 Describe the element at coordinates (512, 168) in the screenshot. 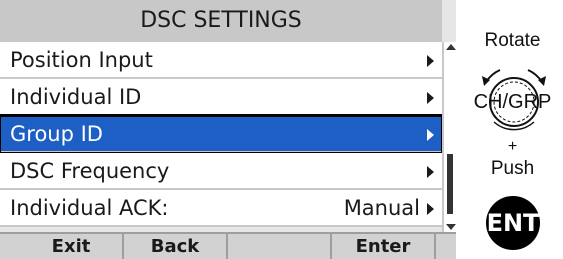

I see `push-instruction: Push` at that location.